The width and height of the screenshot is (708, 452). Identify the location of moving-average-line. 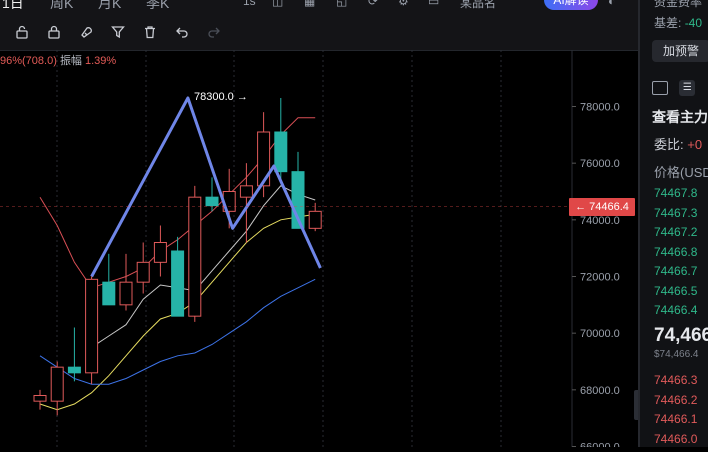
(203, 266).